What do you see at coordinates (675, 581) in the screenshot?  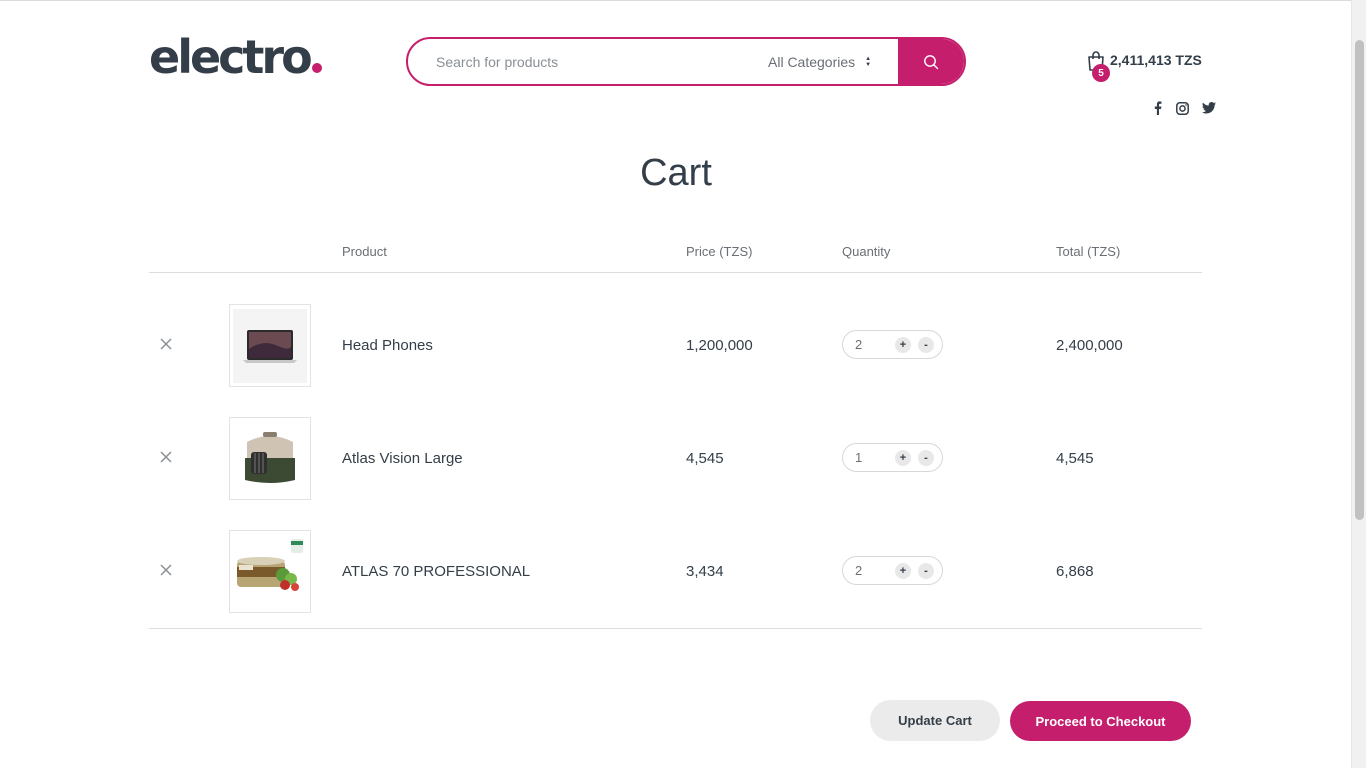 I see `cart-row: ATLAS 70 PROFESSIONAL 3,434 2 + - 6,868` at bounding box center [675, 581].